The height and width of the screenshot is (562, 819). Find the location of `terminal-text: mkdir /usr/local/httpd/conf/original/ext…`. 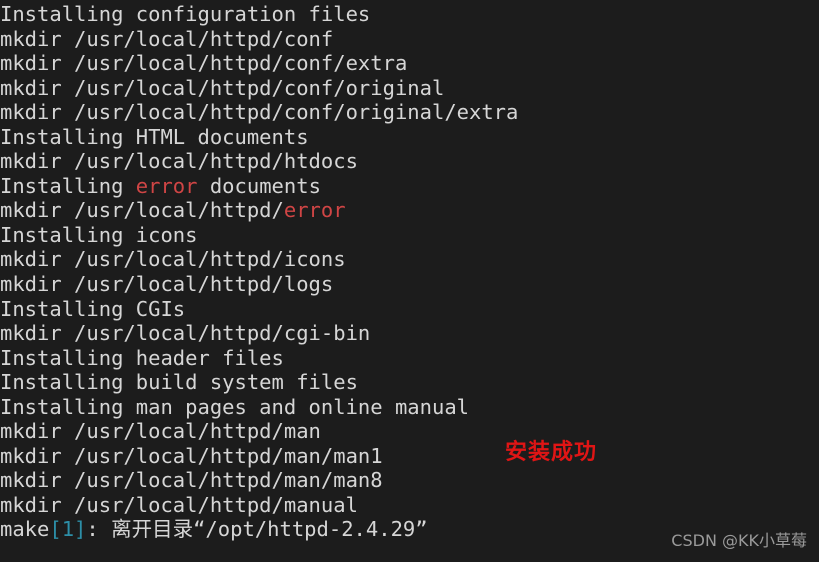

terminal-text: mkdir /usr/local/httpd/conf/original/ext… is located at coordinates (259, 112).